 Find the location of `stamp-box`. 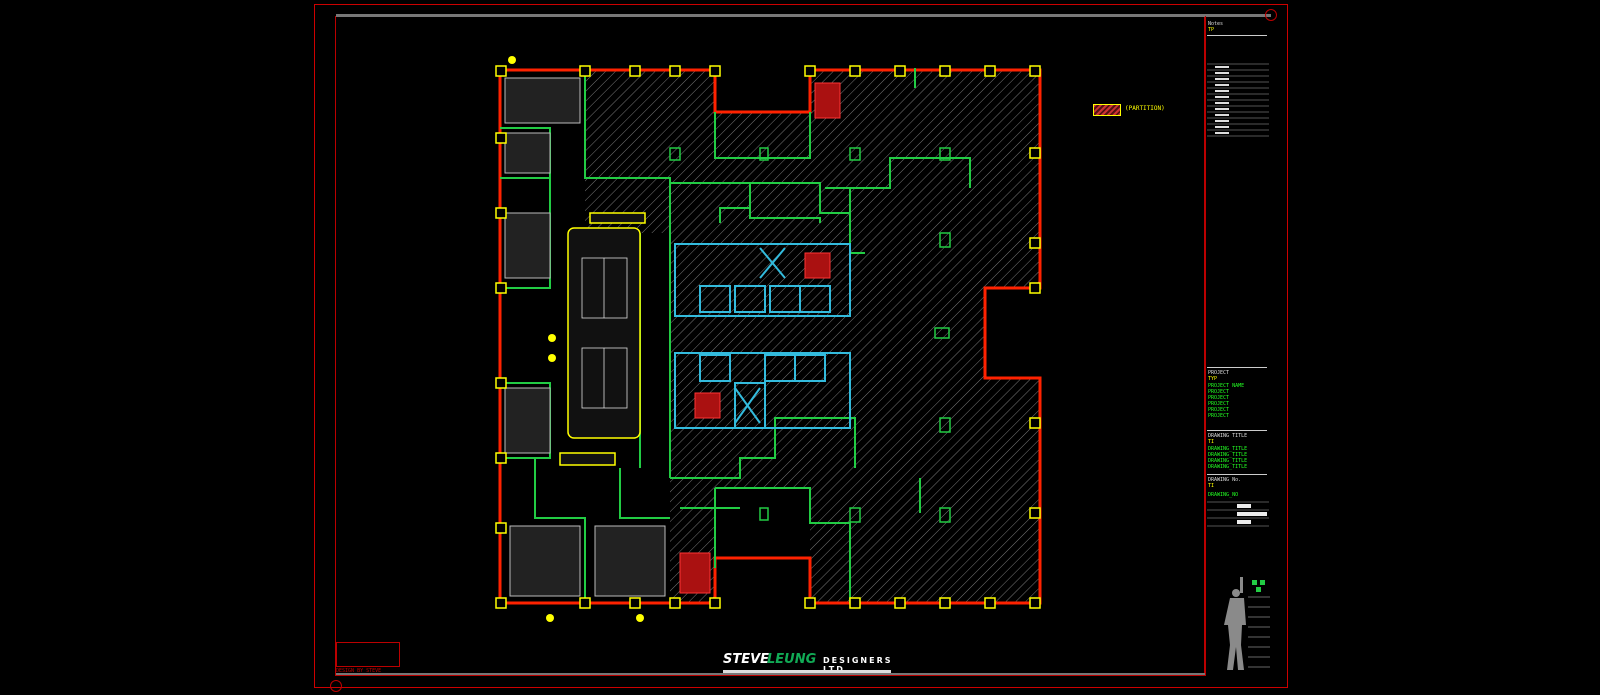

stamp-box is located at coordinates (368, 654).